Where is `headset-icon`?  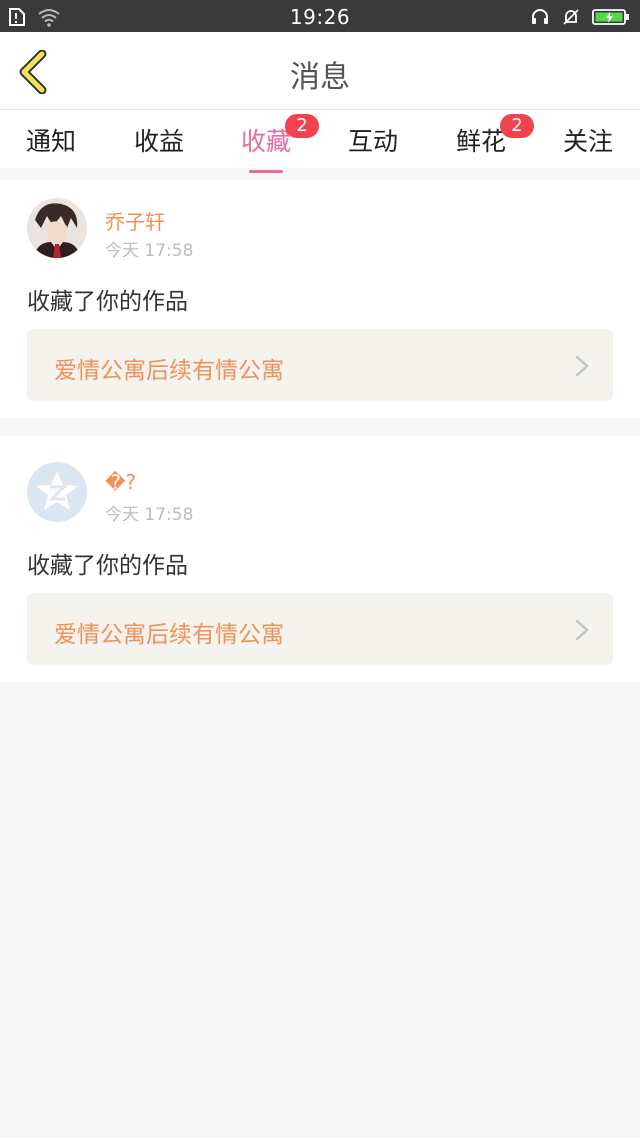 headset-icon is located at coordinates (539, 16).